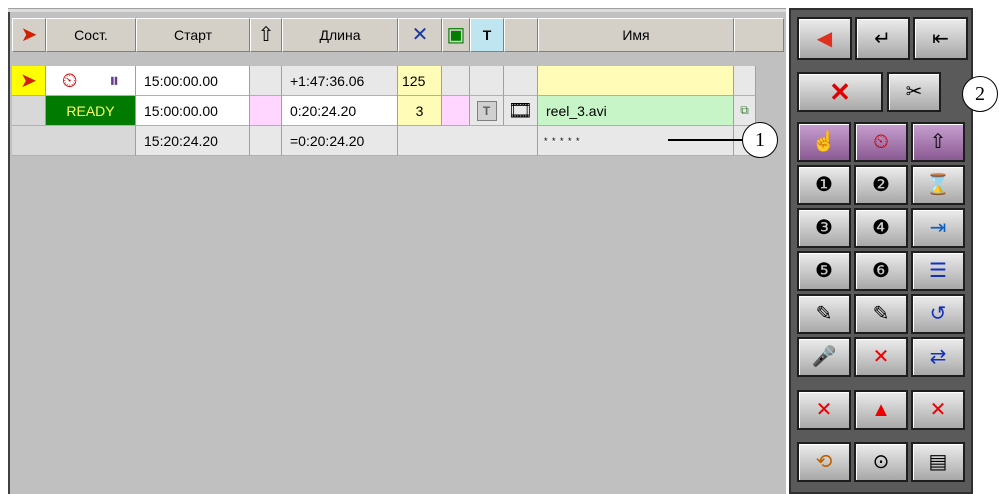  Describe the element at coordinates (938, 357) in the screenshot. I see `list-jump-button: ⇄` at that location.